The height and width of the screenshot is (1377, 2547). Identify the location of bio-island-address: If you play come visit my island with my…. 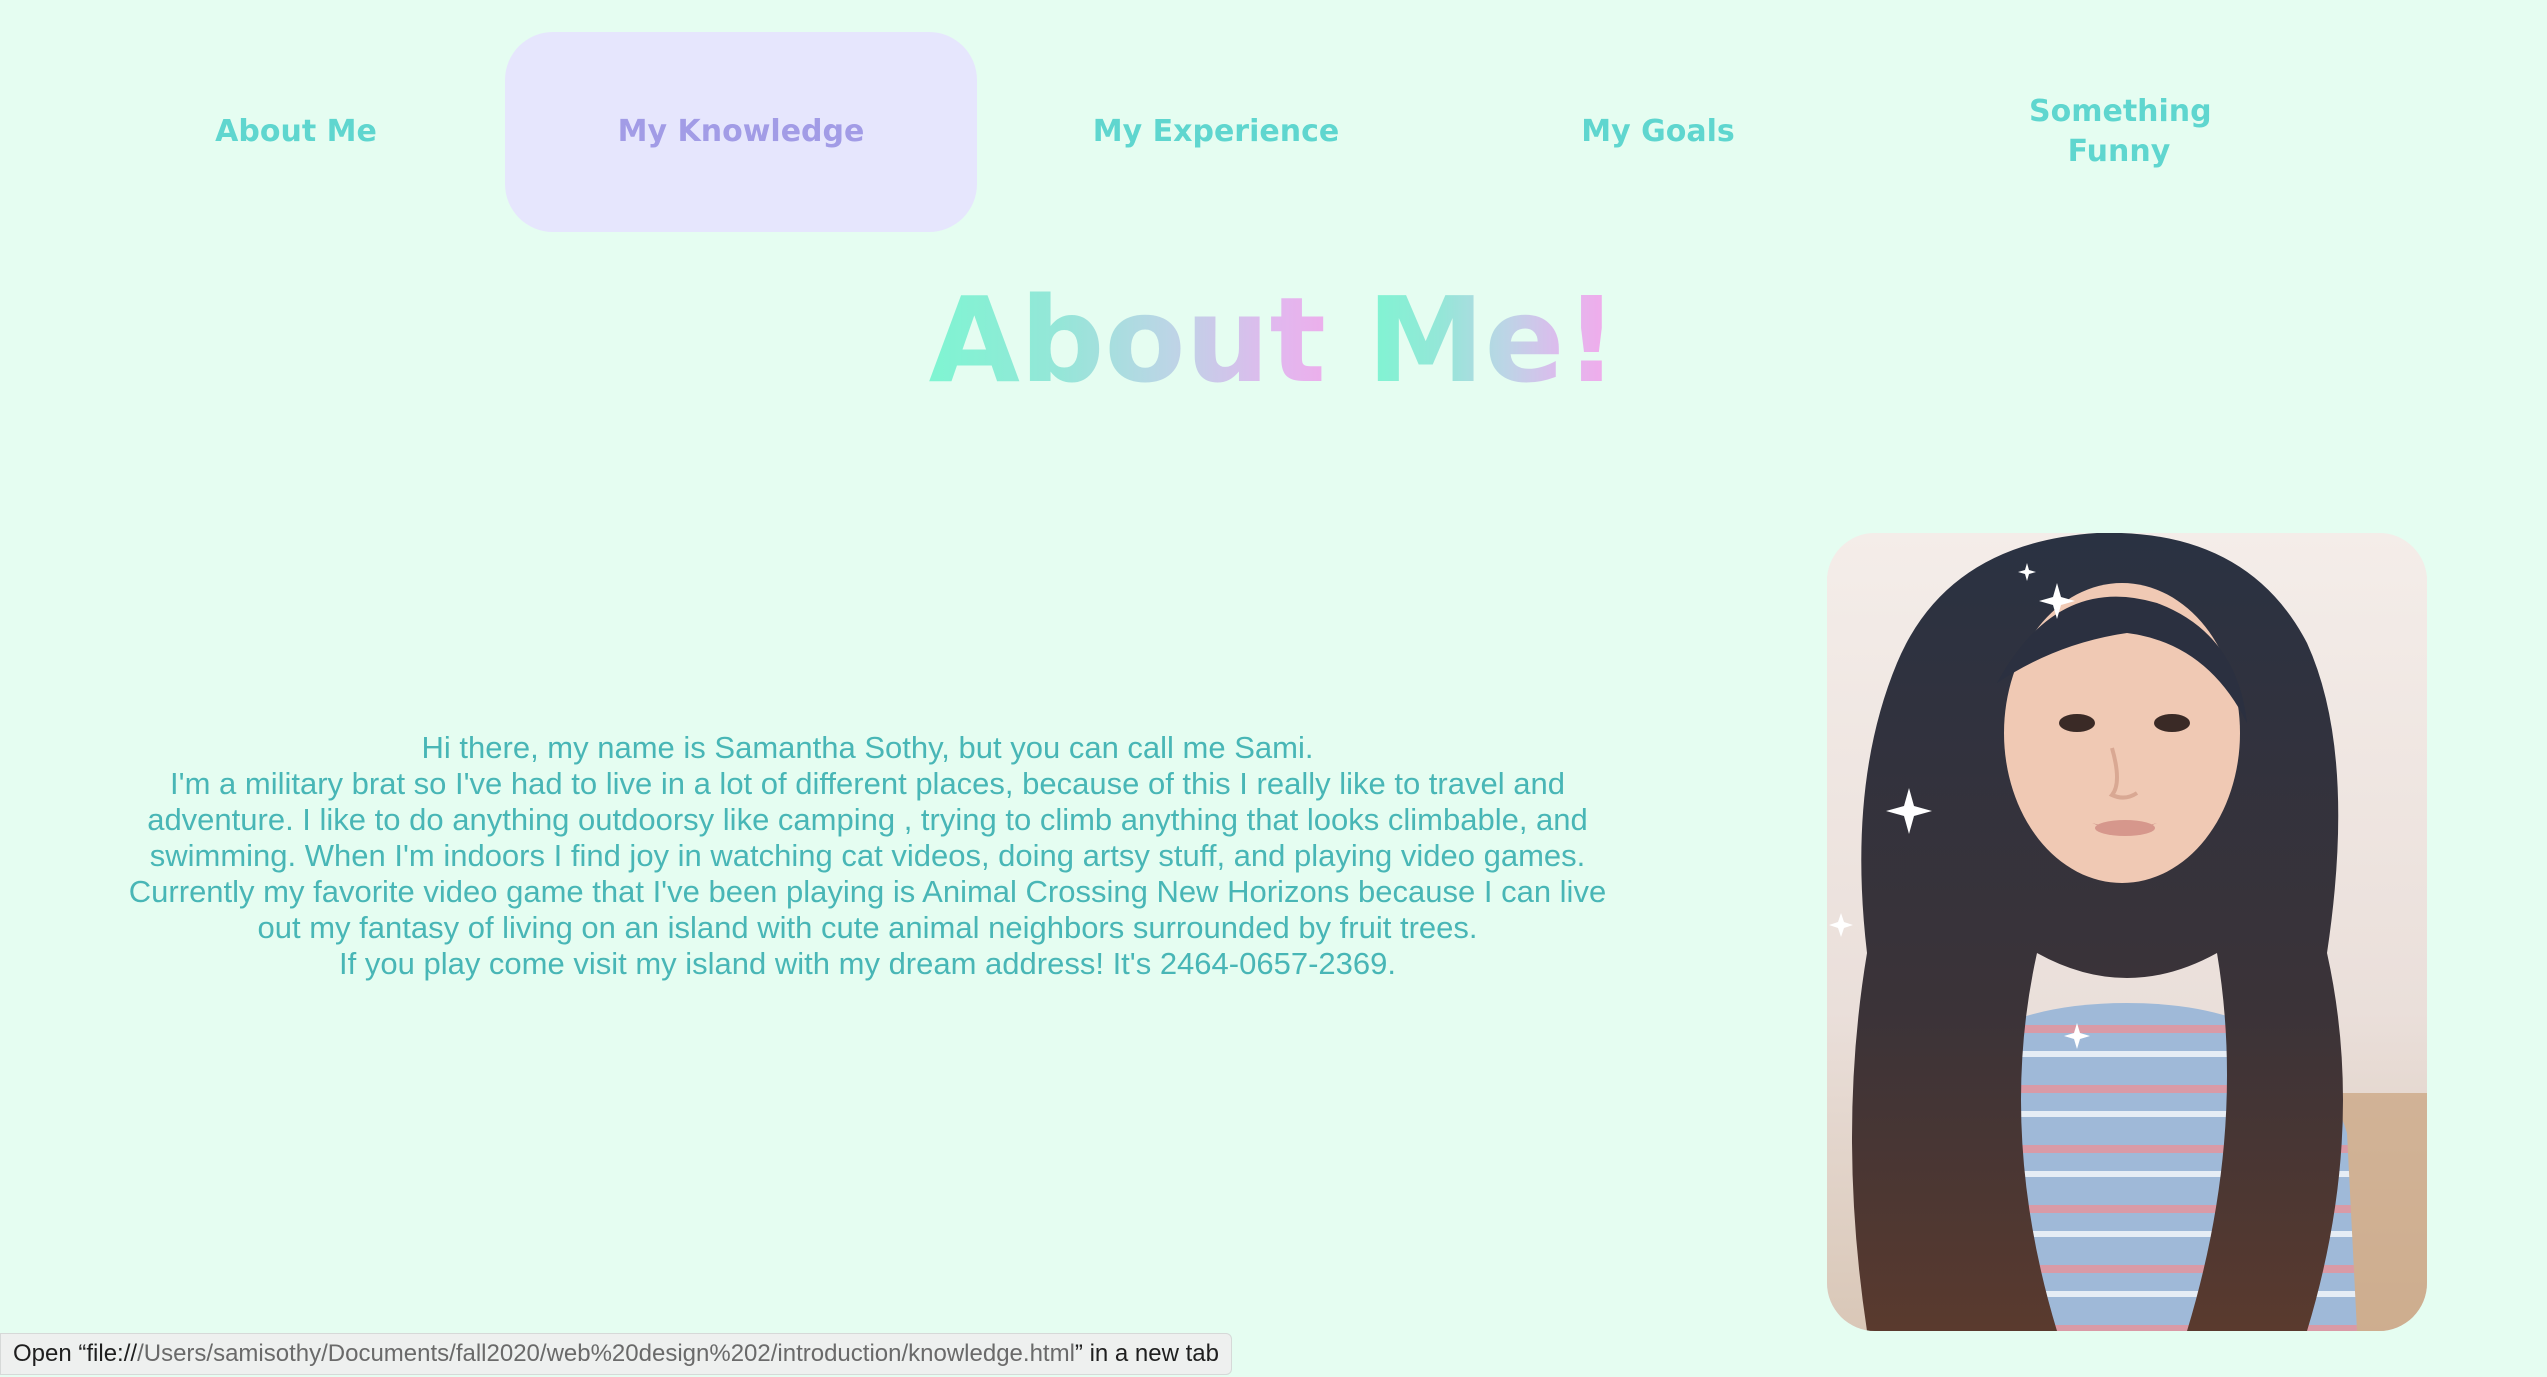
(867, 963).